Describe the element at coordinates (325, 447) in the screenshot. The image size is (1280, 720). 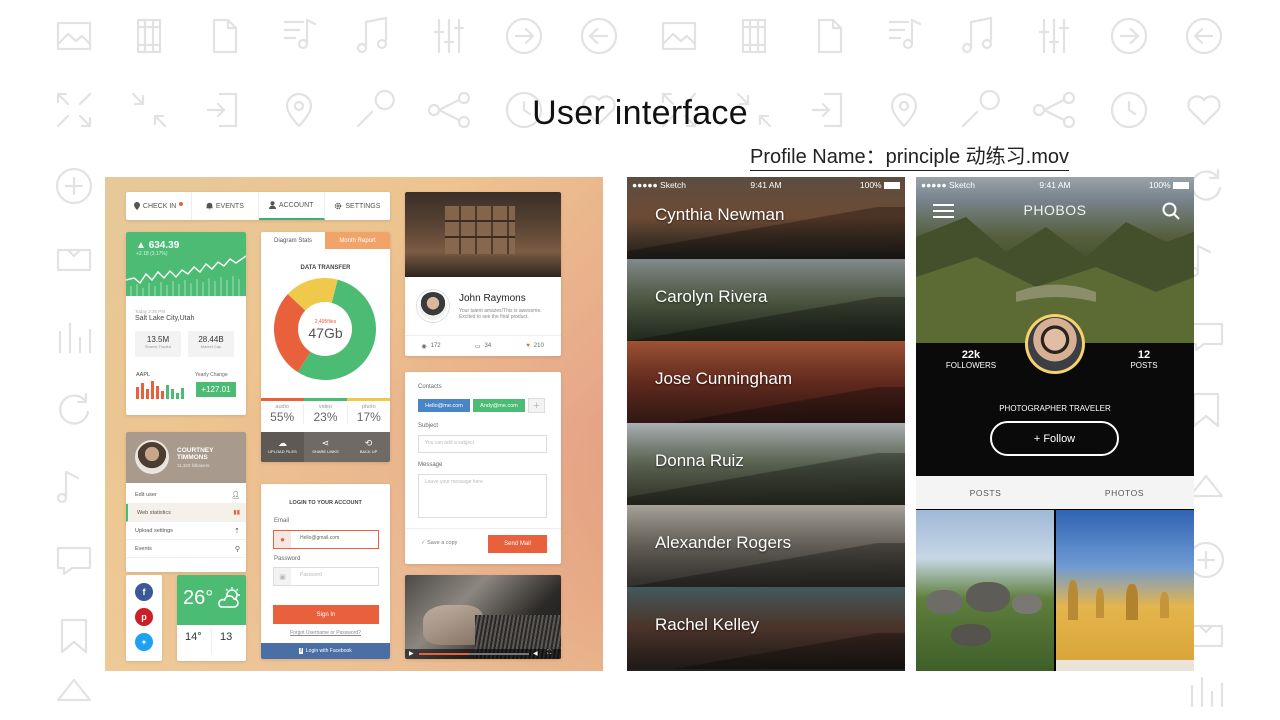
I see `share-links-button: ⋖ SHARE LINKS` at that location.